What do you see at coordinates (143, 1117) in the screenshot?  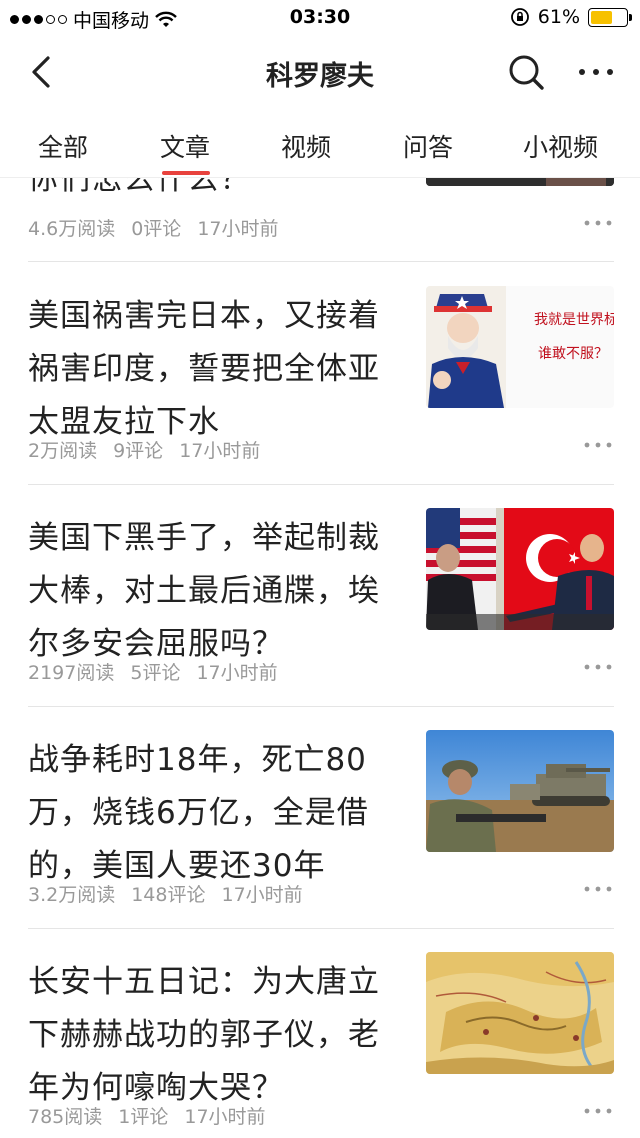 I see `comment-count: 1评论` at bounding box center [143, 1117].